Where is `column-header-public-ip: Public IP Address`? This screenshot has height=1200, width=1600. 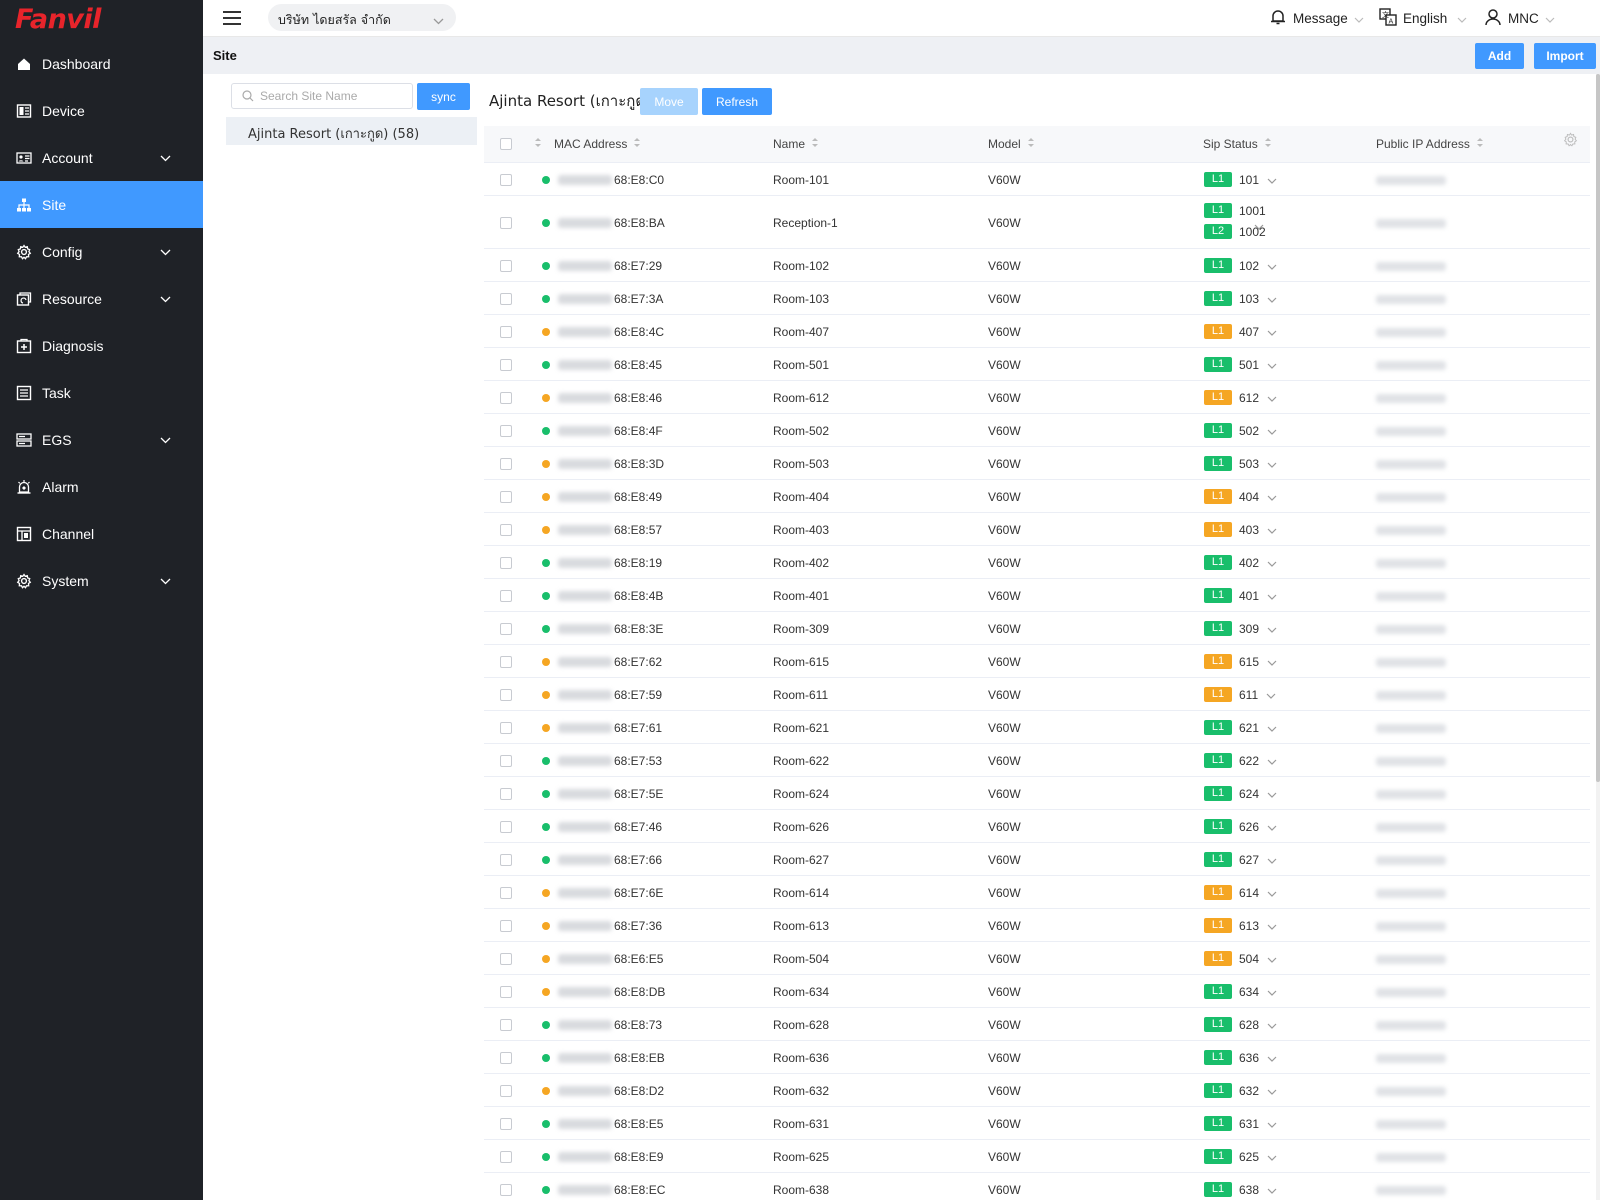 column-header-public-ip: Public IP Address is located at coordinates (1430, 144).